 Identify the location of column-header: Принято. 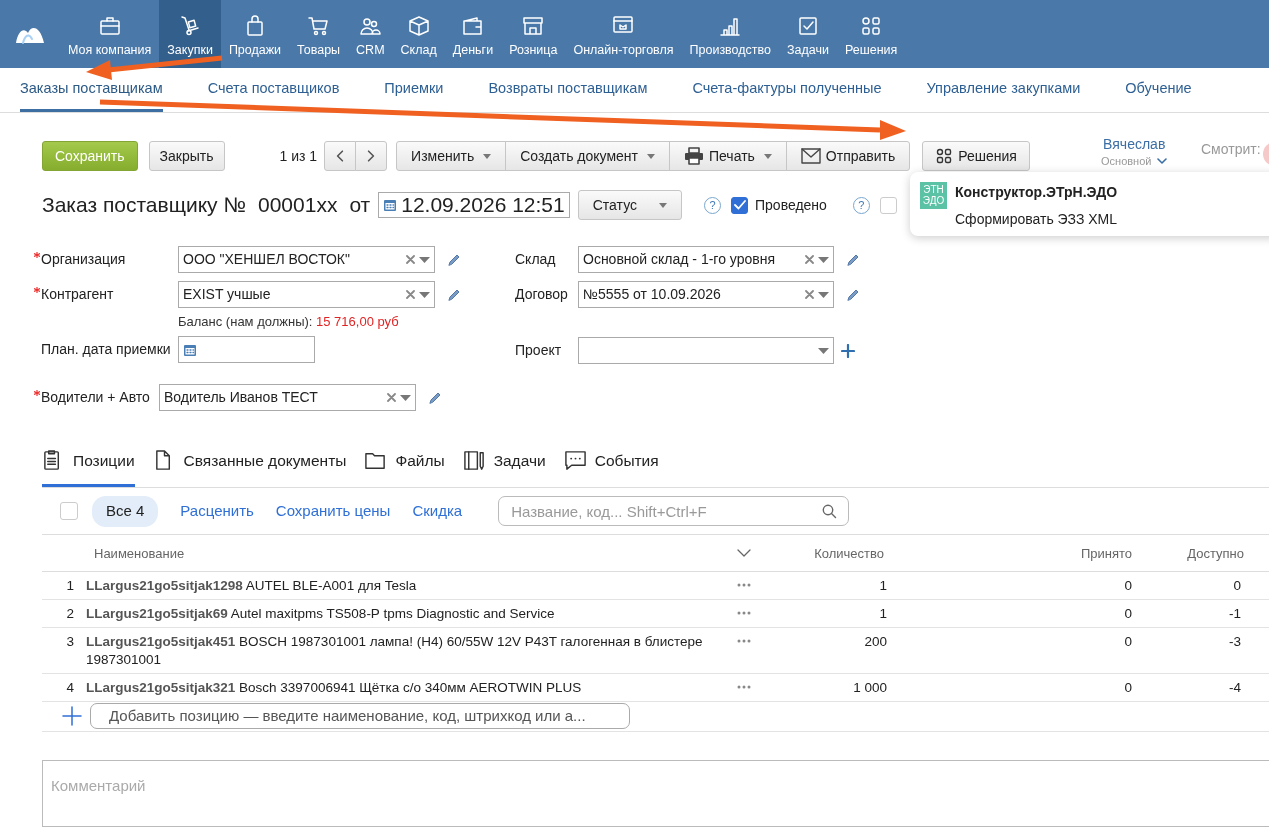
(1106, 553).